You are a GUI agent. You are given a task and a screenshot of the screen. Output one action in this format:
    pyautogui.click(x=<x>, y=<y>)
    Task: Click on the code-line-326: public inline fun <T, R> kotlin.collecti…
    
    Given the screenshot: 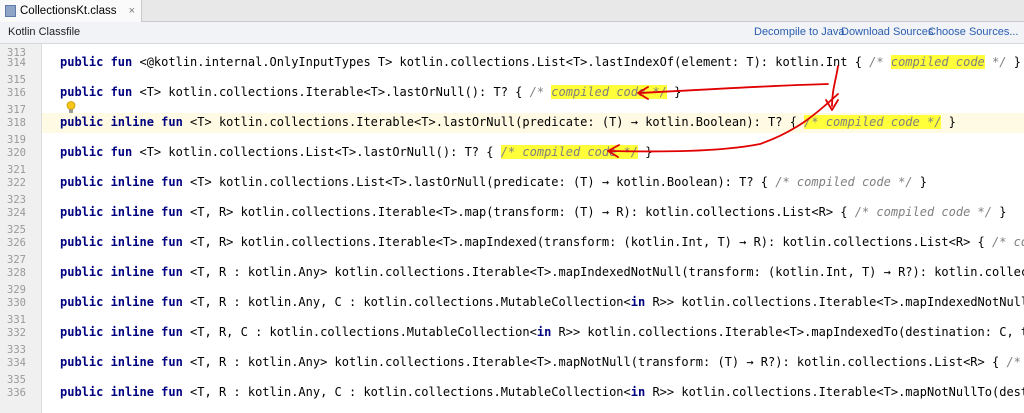 What is the action you would take?
    pyautogui.click(x=542, y=242)
    